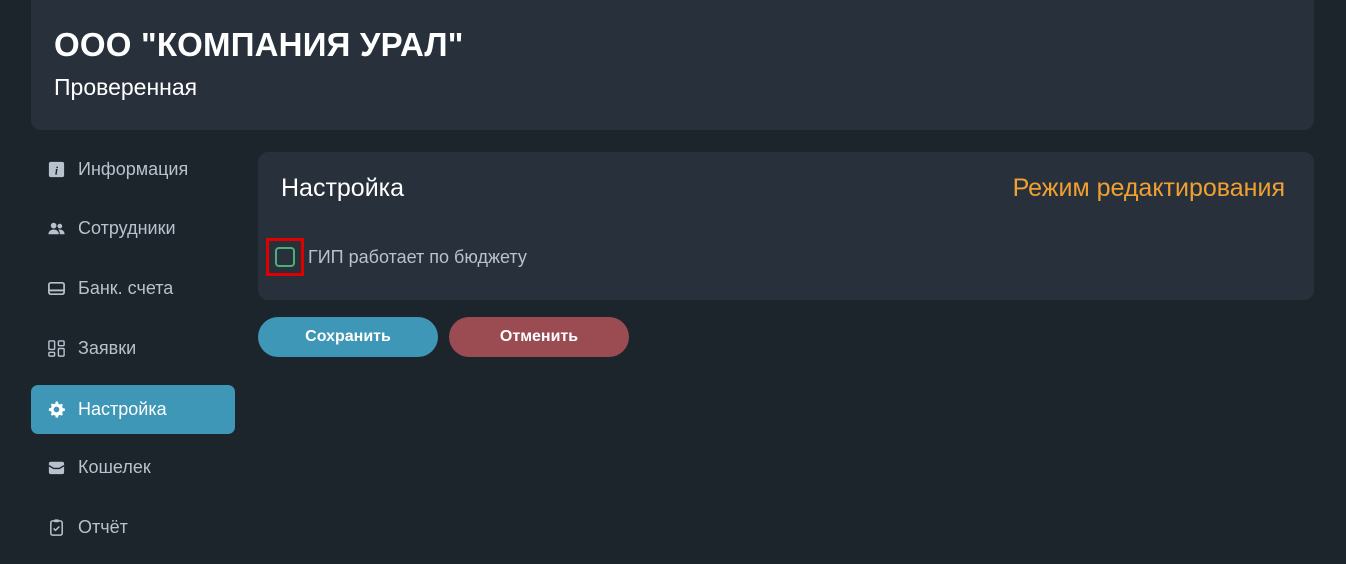  Describe the element at coordinates (1148, 188) in the screenshot. I see `edit-mode-label: Режим редактирования` at that location.